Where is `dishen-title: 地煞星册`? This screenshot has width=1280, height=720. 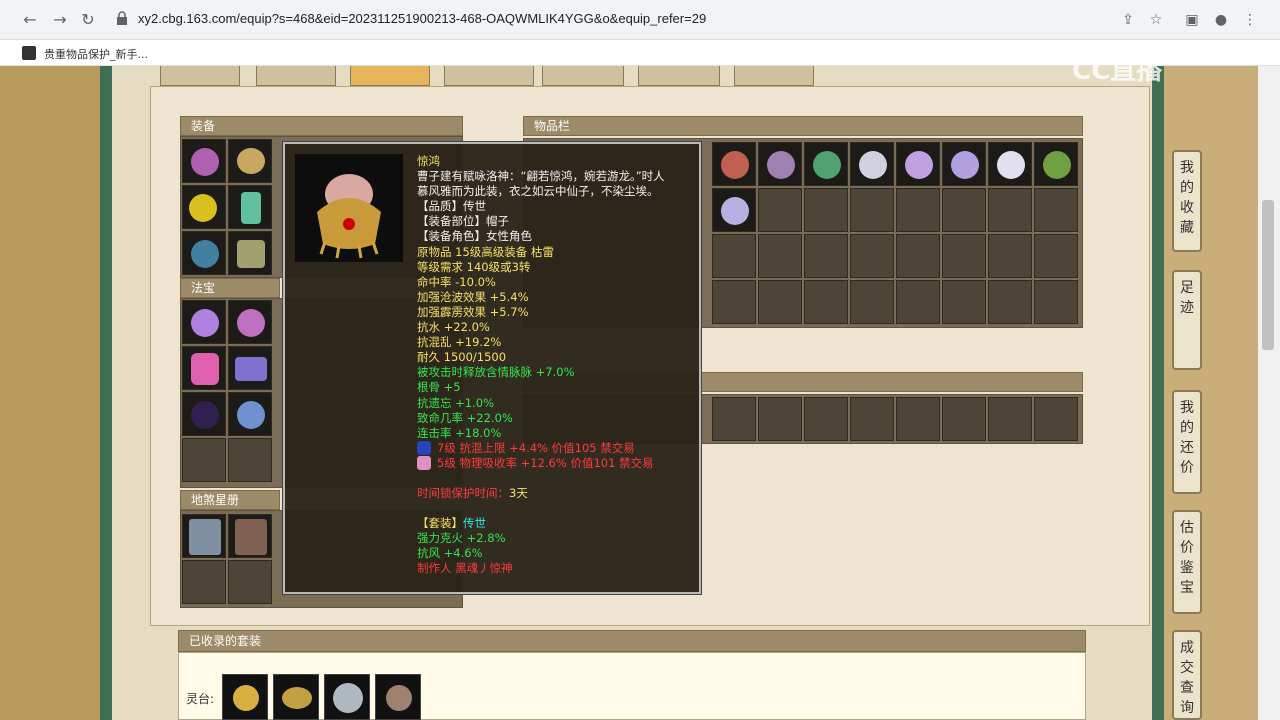
dishen-title: 地煞星册 is located at coordinates (230, 500).